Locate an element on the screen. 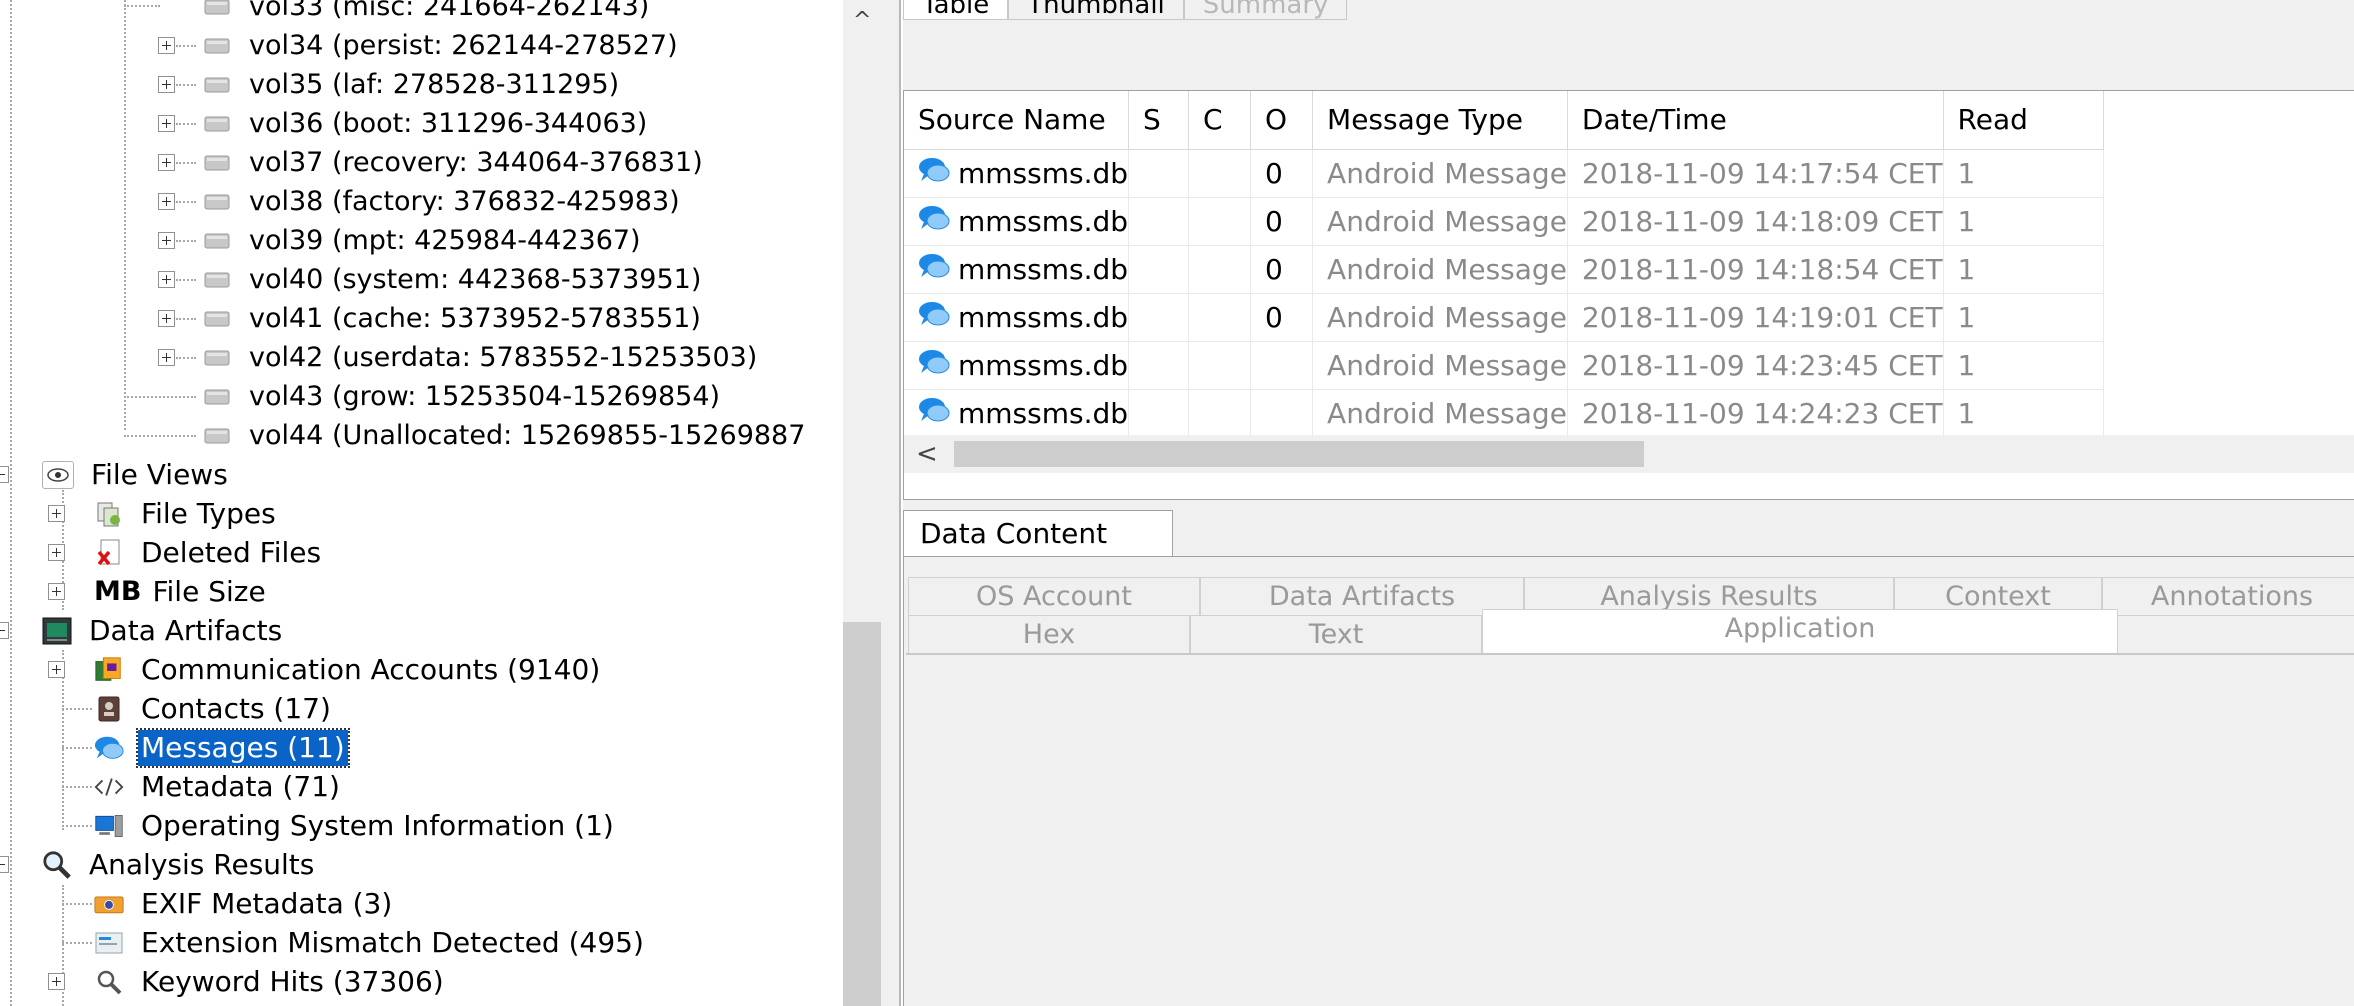  tree-item-vol39: vol39 (mpt: 425984-442367) is located at coordinates (384, 240).